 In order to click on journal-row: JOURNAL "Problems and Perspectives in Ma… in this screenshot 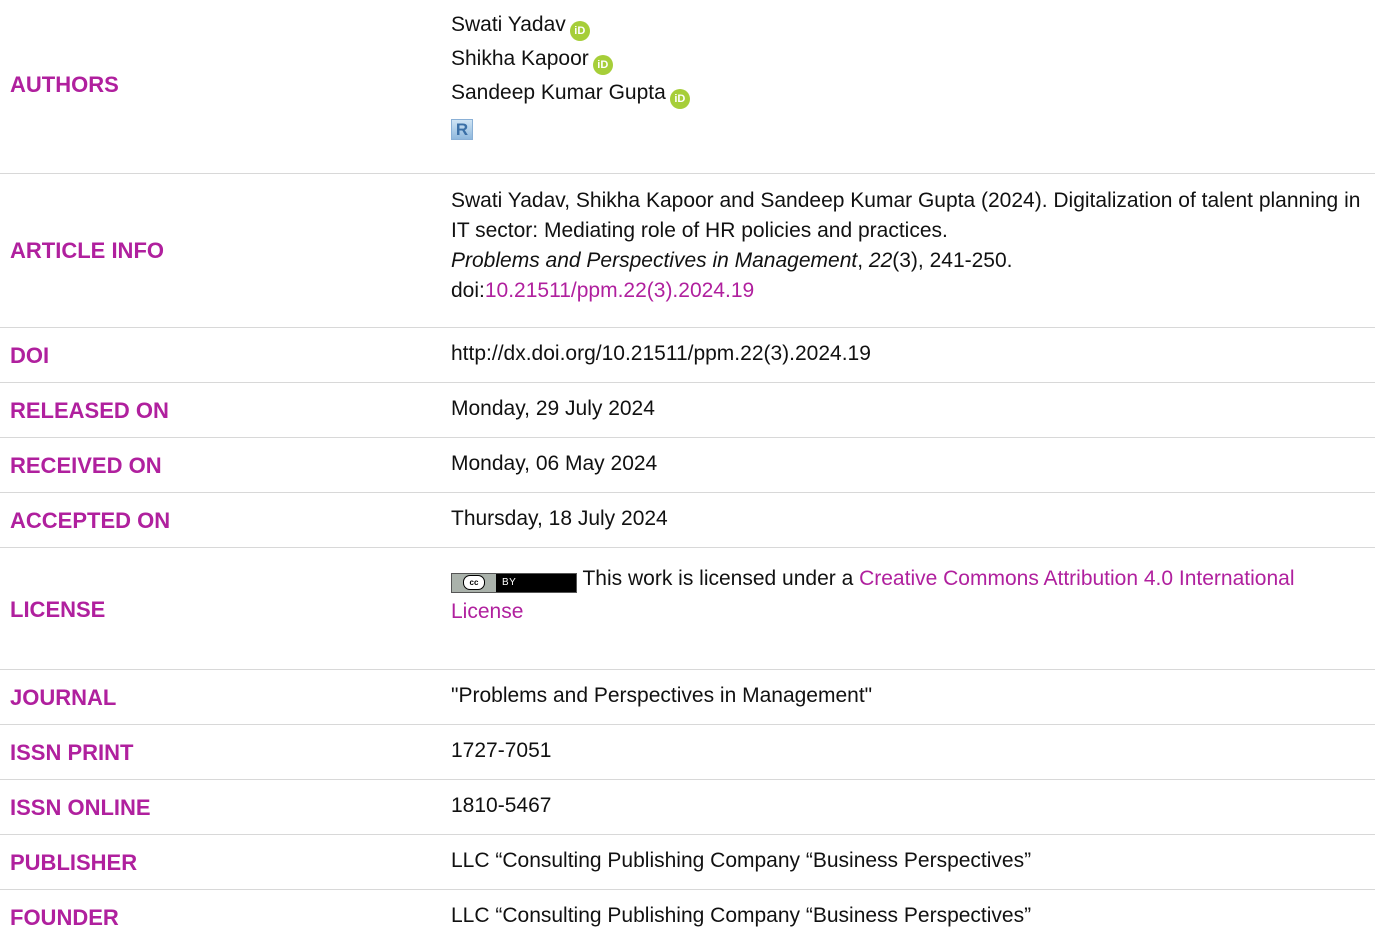, I will do `click(687, 697)`.